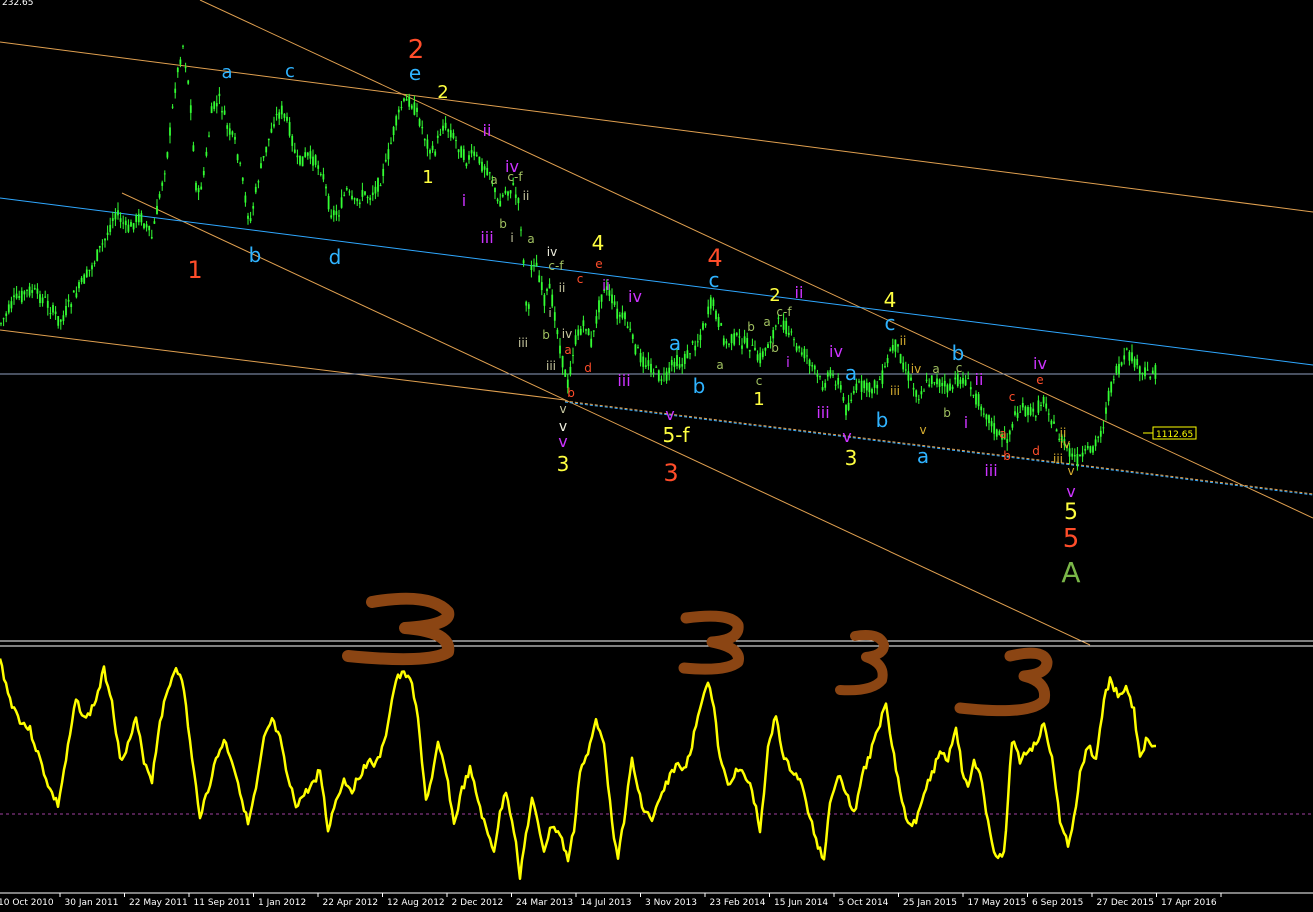 The width and height of the screenshot is (1313, 912). What do you see at coordinates (606, 903) in the screenshot?
I see `x-axis-label: 14 Jul 2013` at bounding box center [606, 903].